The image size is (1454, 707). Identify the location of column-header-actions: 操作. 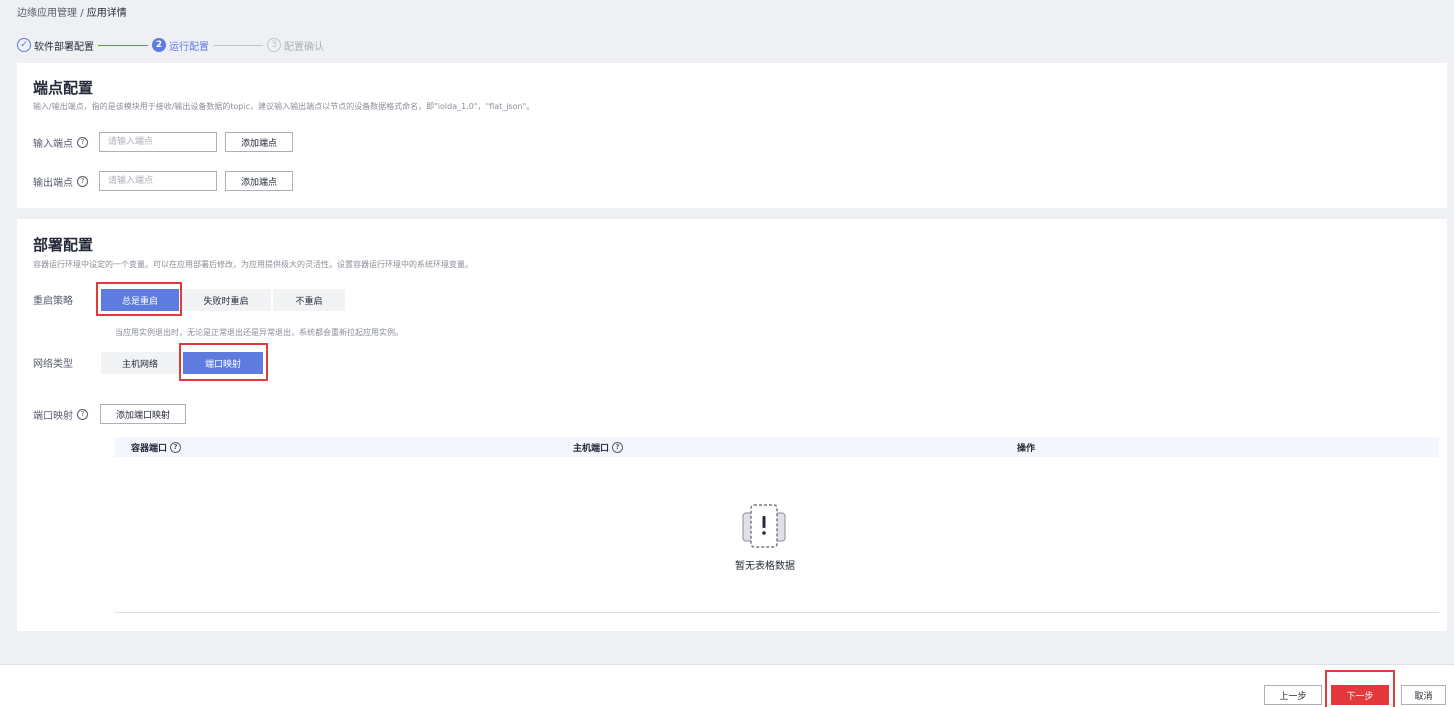
(1026, 447).